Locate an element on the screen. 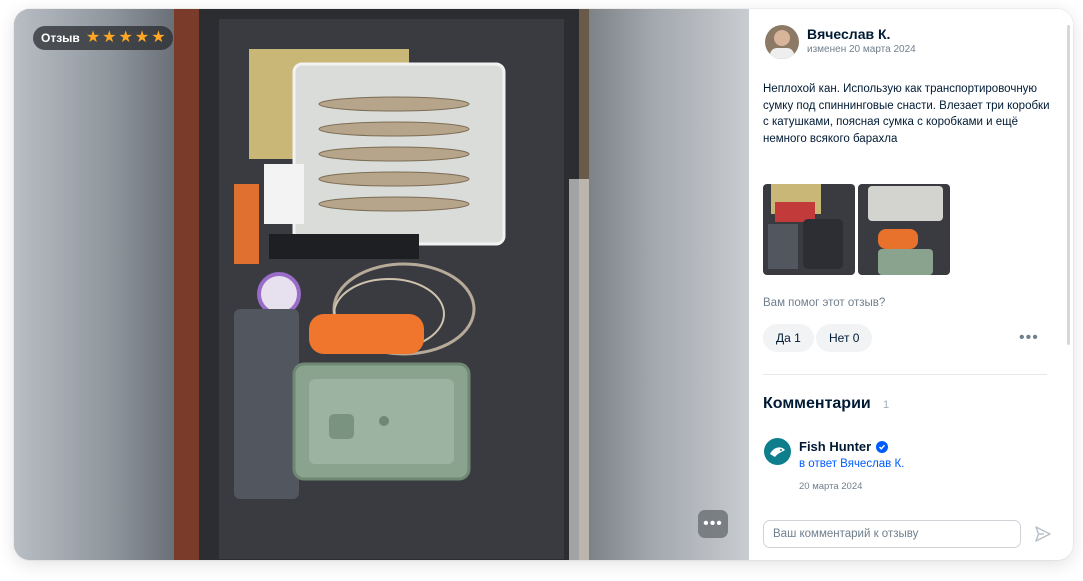 Image resolution: width=1083 pixels, height=581 pixels. more-horizontal-icon: ••• is located at coordinates (713, 523).